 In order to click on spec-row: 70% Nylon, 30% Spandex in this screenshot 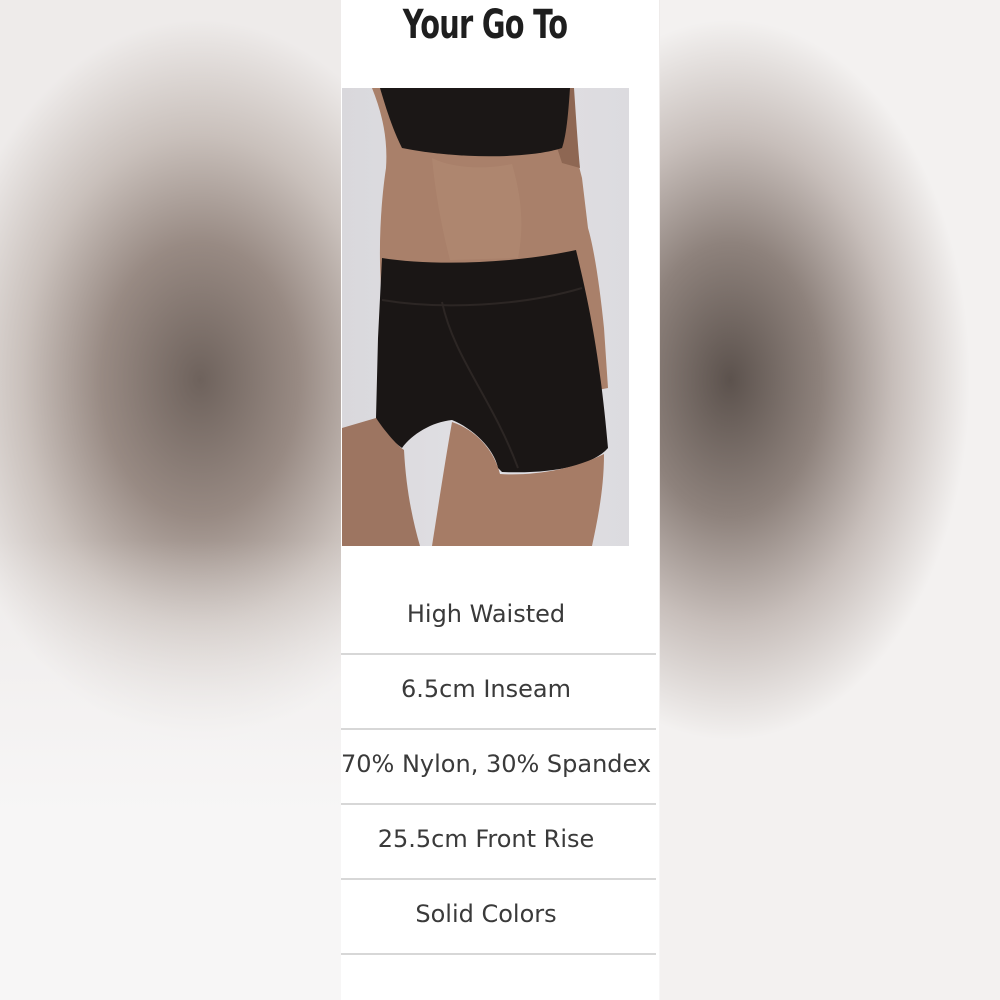, I will do `click(498, 767)`.